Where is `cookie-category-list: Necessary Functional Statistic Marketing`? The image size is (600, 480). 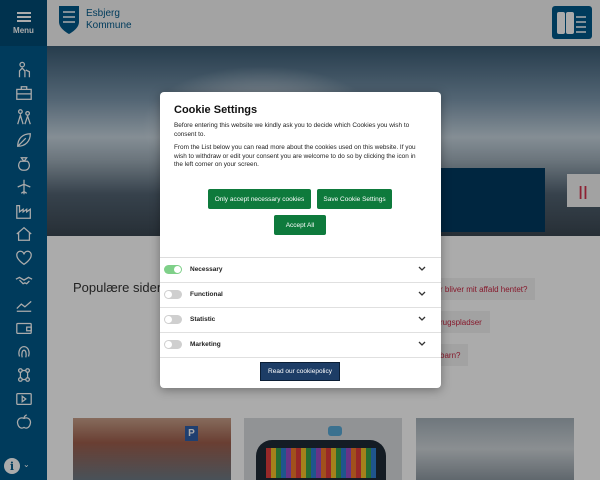
cookie-category-list: Necessary Functional Statistic Marketing is located at coordinates (300, 307).